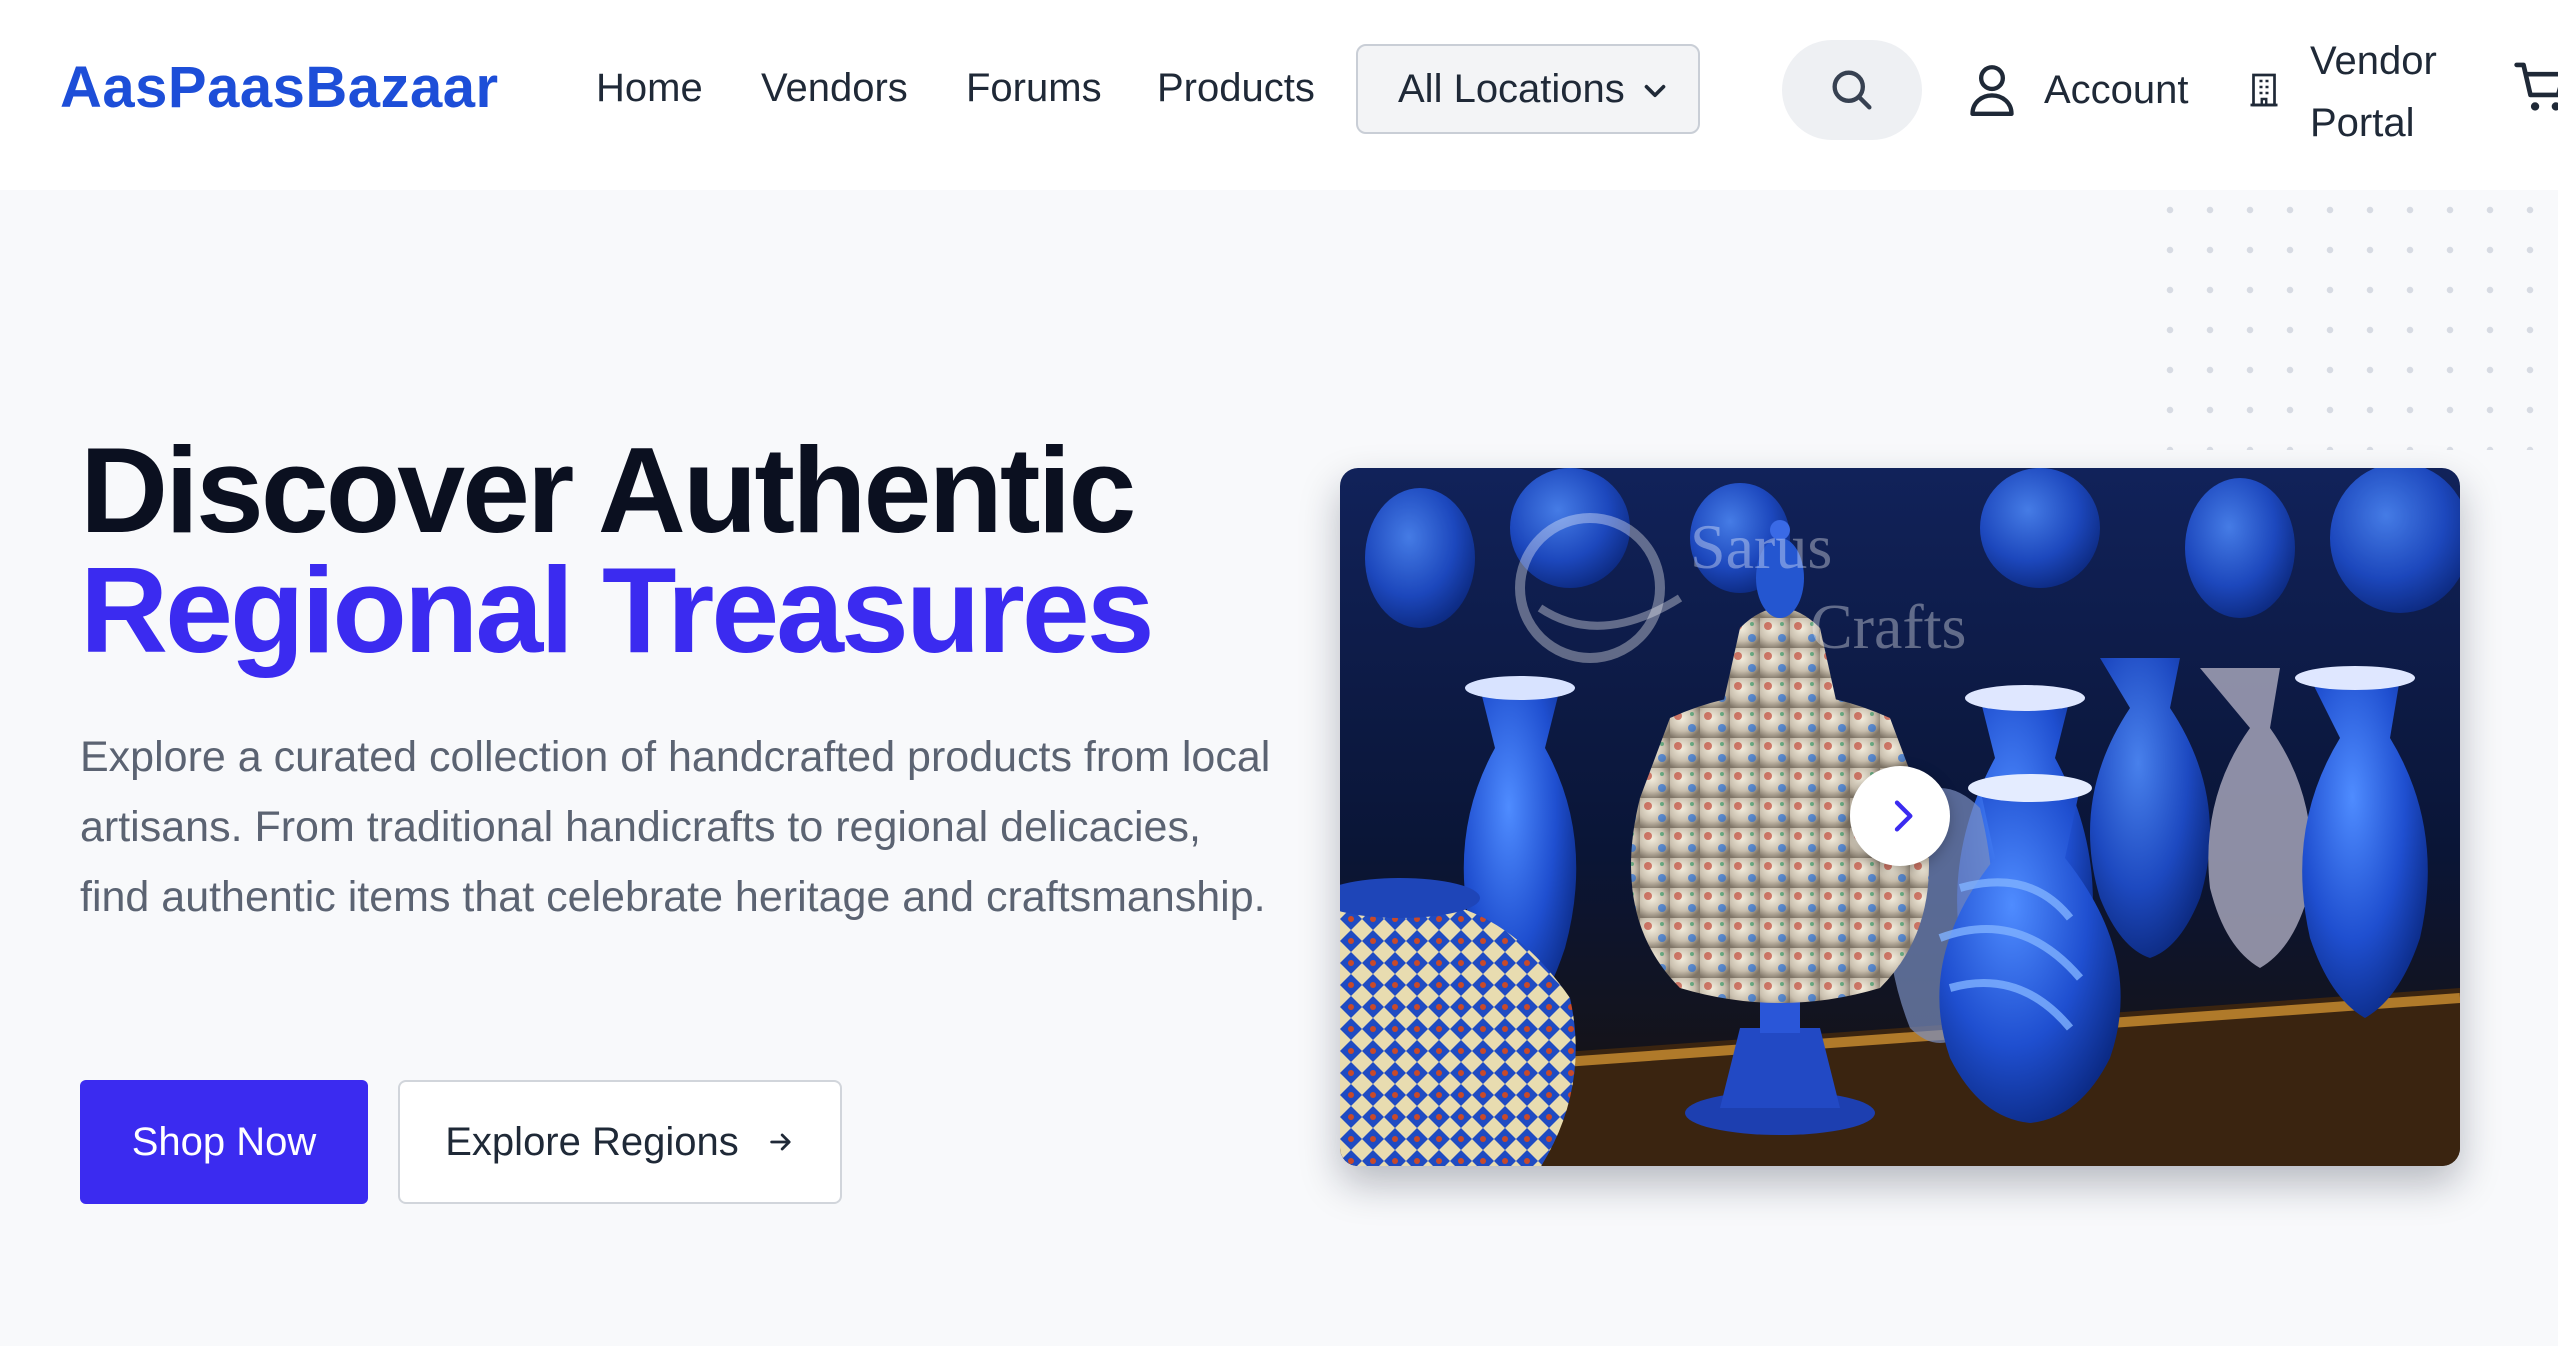  What do you see at coordinates (1511, 88) in the screenshot?
I see `location-select-value: All Locations` at bounding box center [1511, 88].